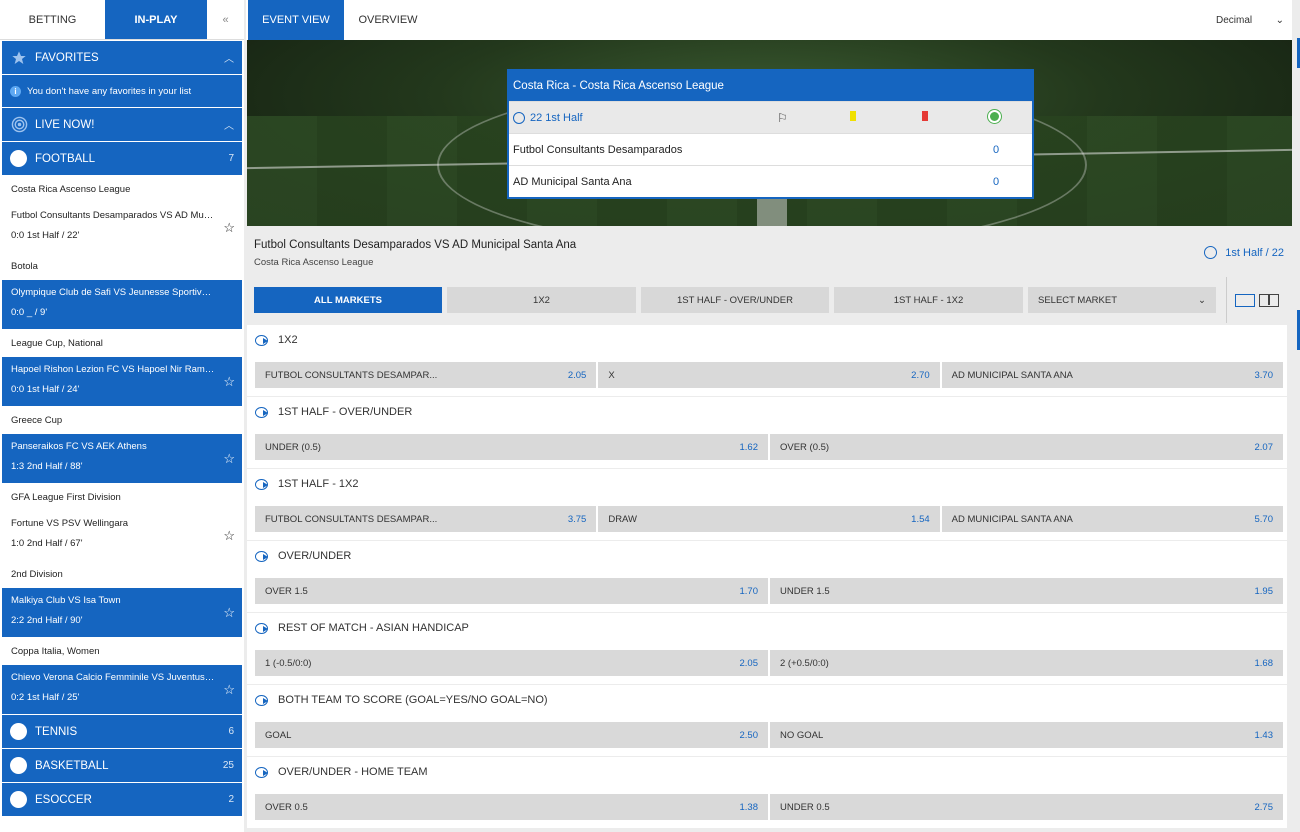 Image resolution: width=1300 pixels, height=832 pixels. I want to click on live-now-header: LIVE NOW! ︿, so click(122, 124).